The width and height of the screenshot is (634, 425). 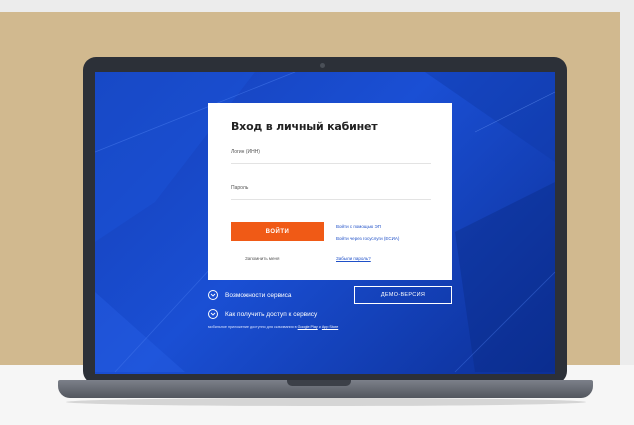 What do you see at coordinates (367, 238) in the screenshot?
I see `login-with-esia-link: Войти через госуслуги (ЕСИА)` at bounding box center [367, 238].